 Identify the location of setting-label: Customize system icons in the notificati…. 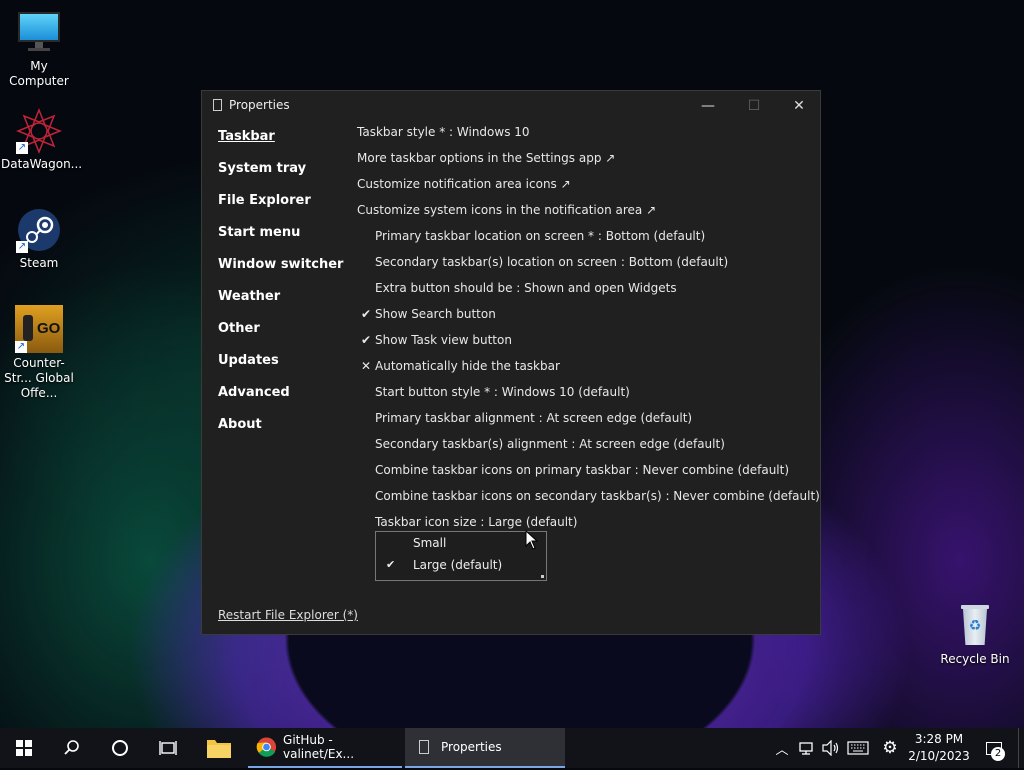
(507, 210).